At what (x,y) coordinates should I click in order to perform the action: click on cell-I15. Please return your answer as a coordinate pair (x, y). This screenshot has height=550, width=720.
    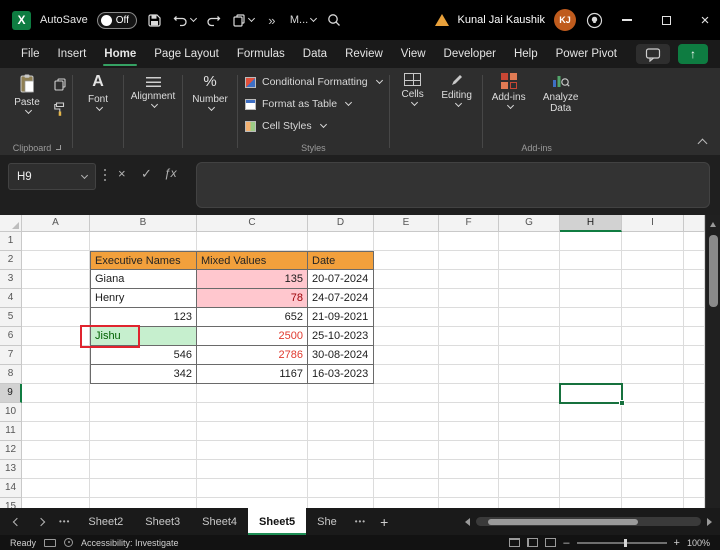
    Looking at the image, I should click on (653, 503).